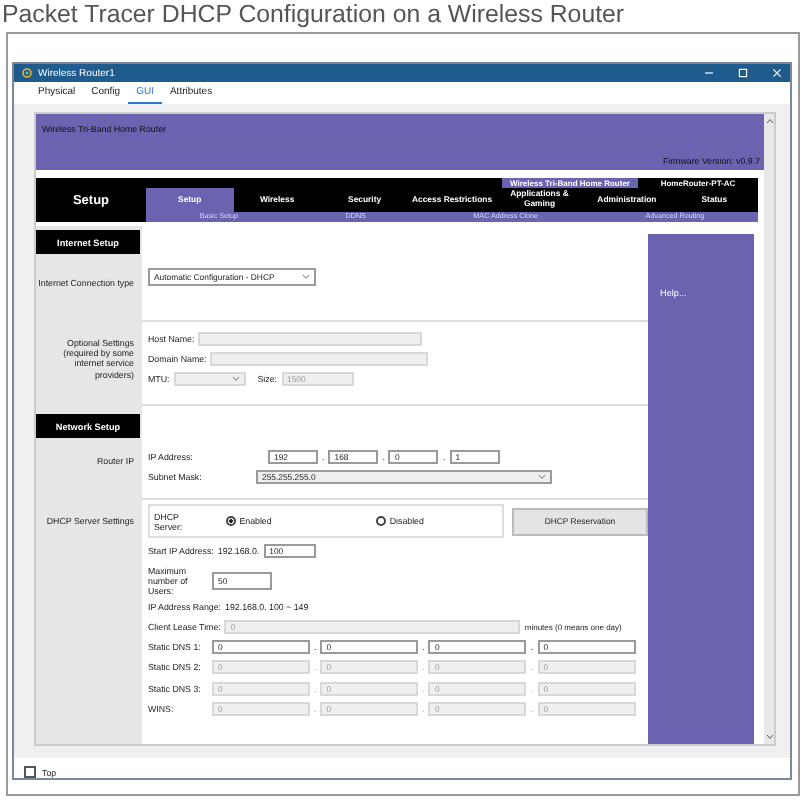 This screenshot has width=808, height=804. Describe the element at coordinates (313, 15) in the screenshot. I see `page-title: Packet Tracer DHCP Configuration on a Wireless Router` at that location.